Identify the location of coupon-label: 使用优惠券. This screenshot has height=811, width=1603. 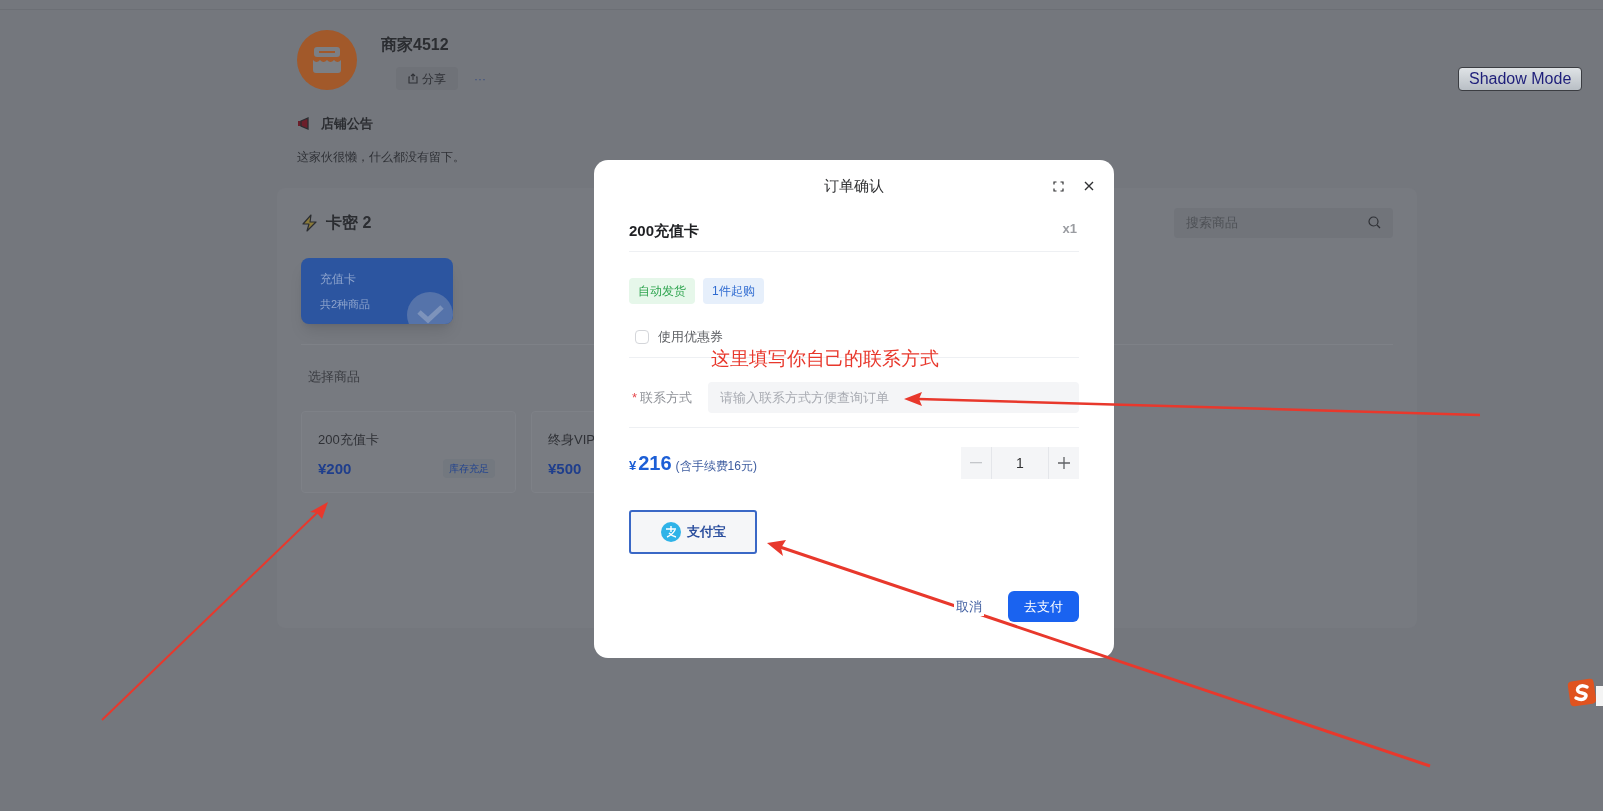
(690, 337).